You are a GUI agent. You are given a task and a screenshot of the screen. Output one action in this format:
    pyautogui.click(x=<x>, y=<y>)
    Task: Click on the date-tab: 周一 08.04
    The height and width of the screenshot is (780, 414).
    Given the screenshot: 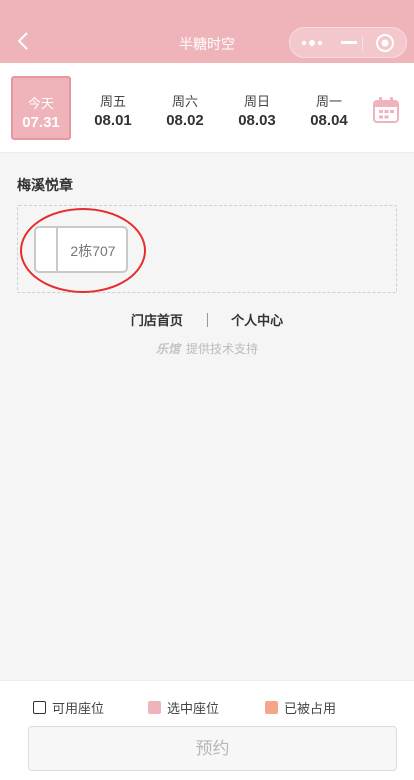 What is the action you would take?
    pyautogui.click(x=329, y=108)
    